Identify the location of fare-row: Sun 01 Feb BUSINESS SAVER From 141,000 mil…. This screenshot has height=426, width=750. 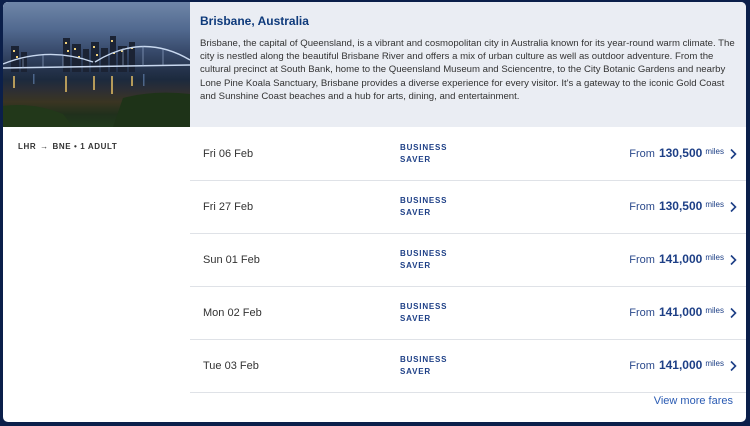
(468, 260).